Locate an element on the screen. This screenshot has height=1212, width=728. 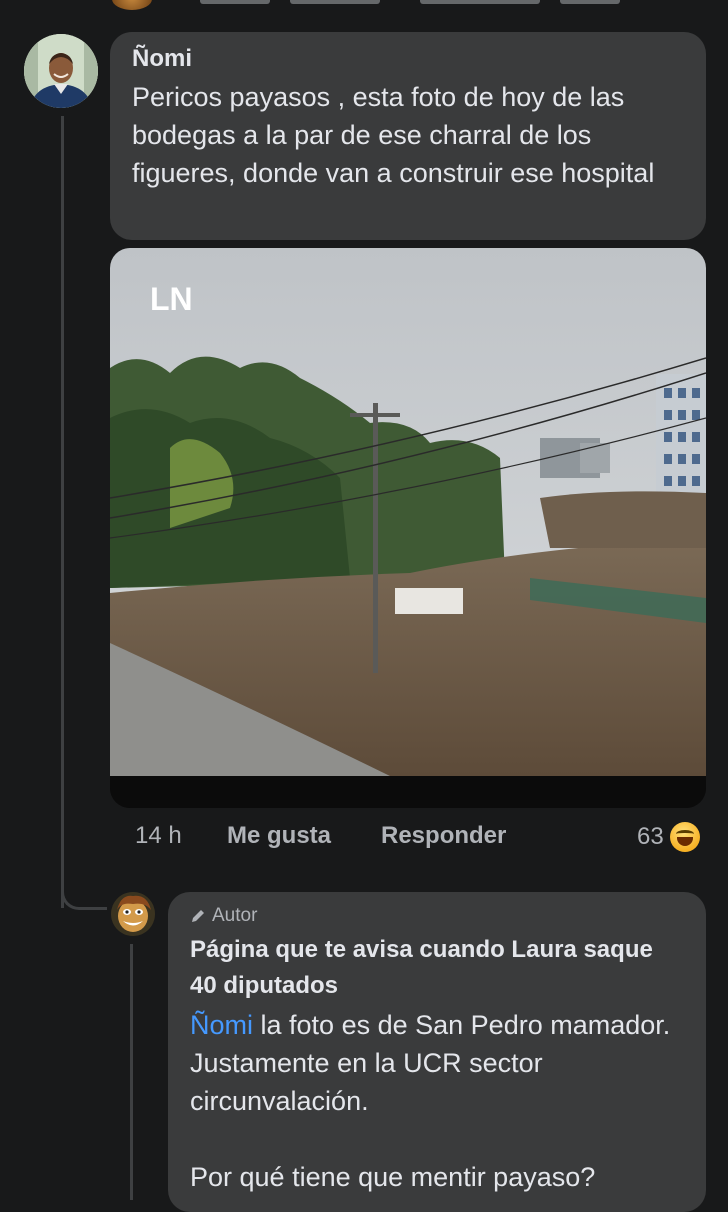
author-badge: Autor is located at coordinates (437, 916).